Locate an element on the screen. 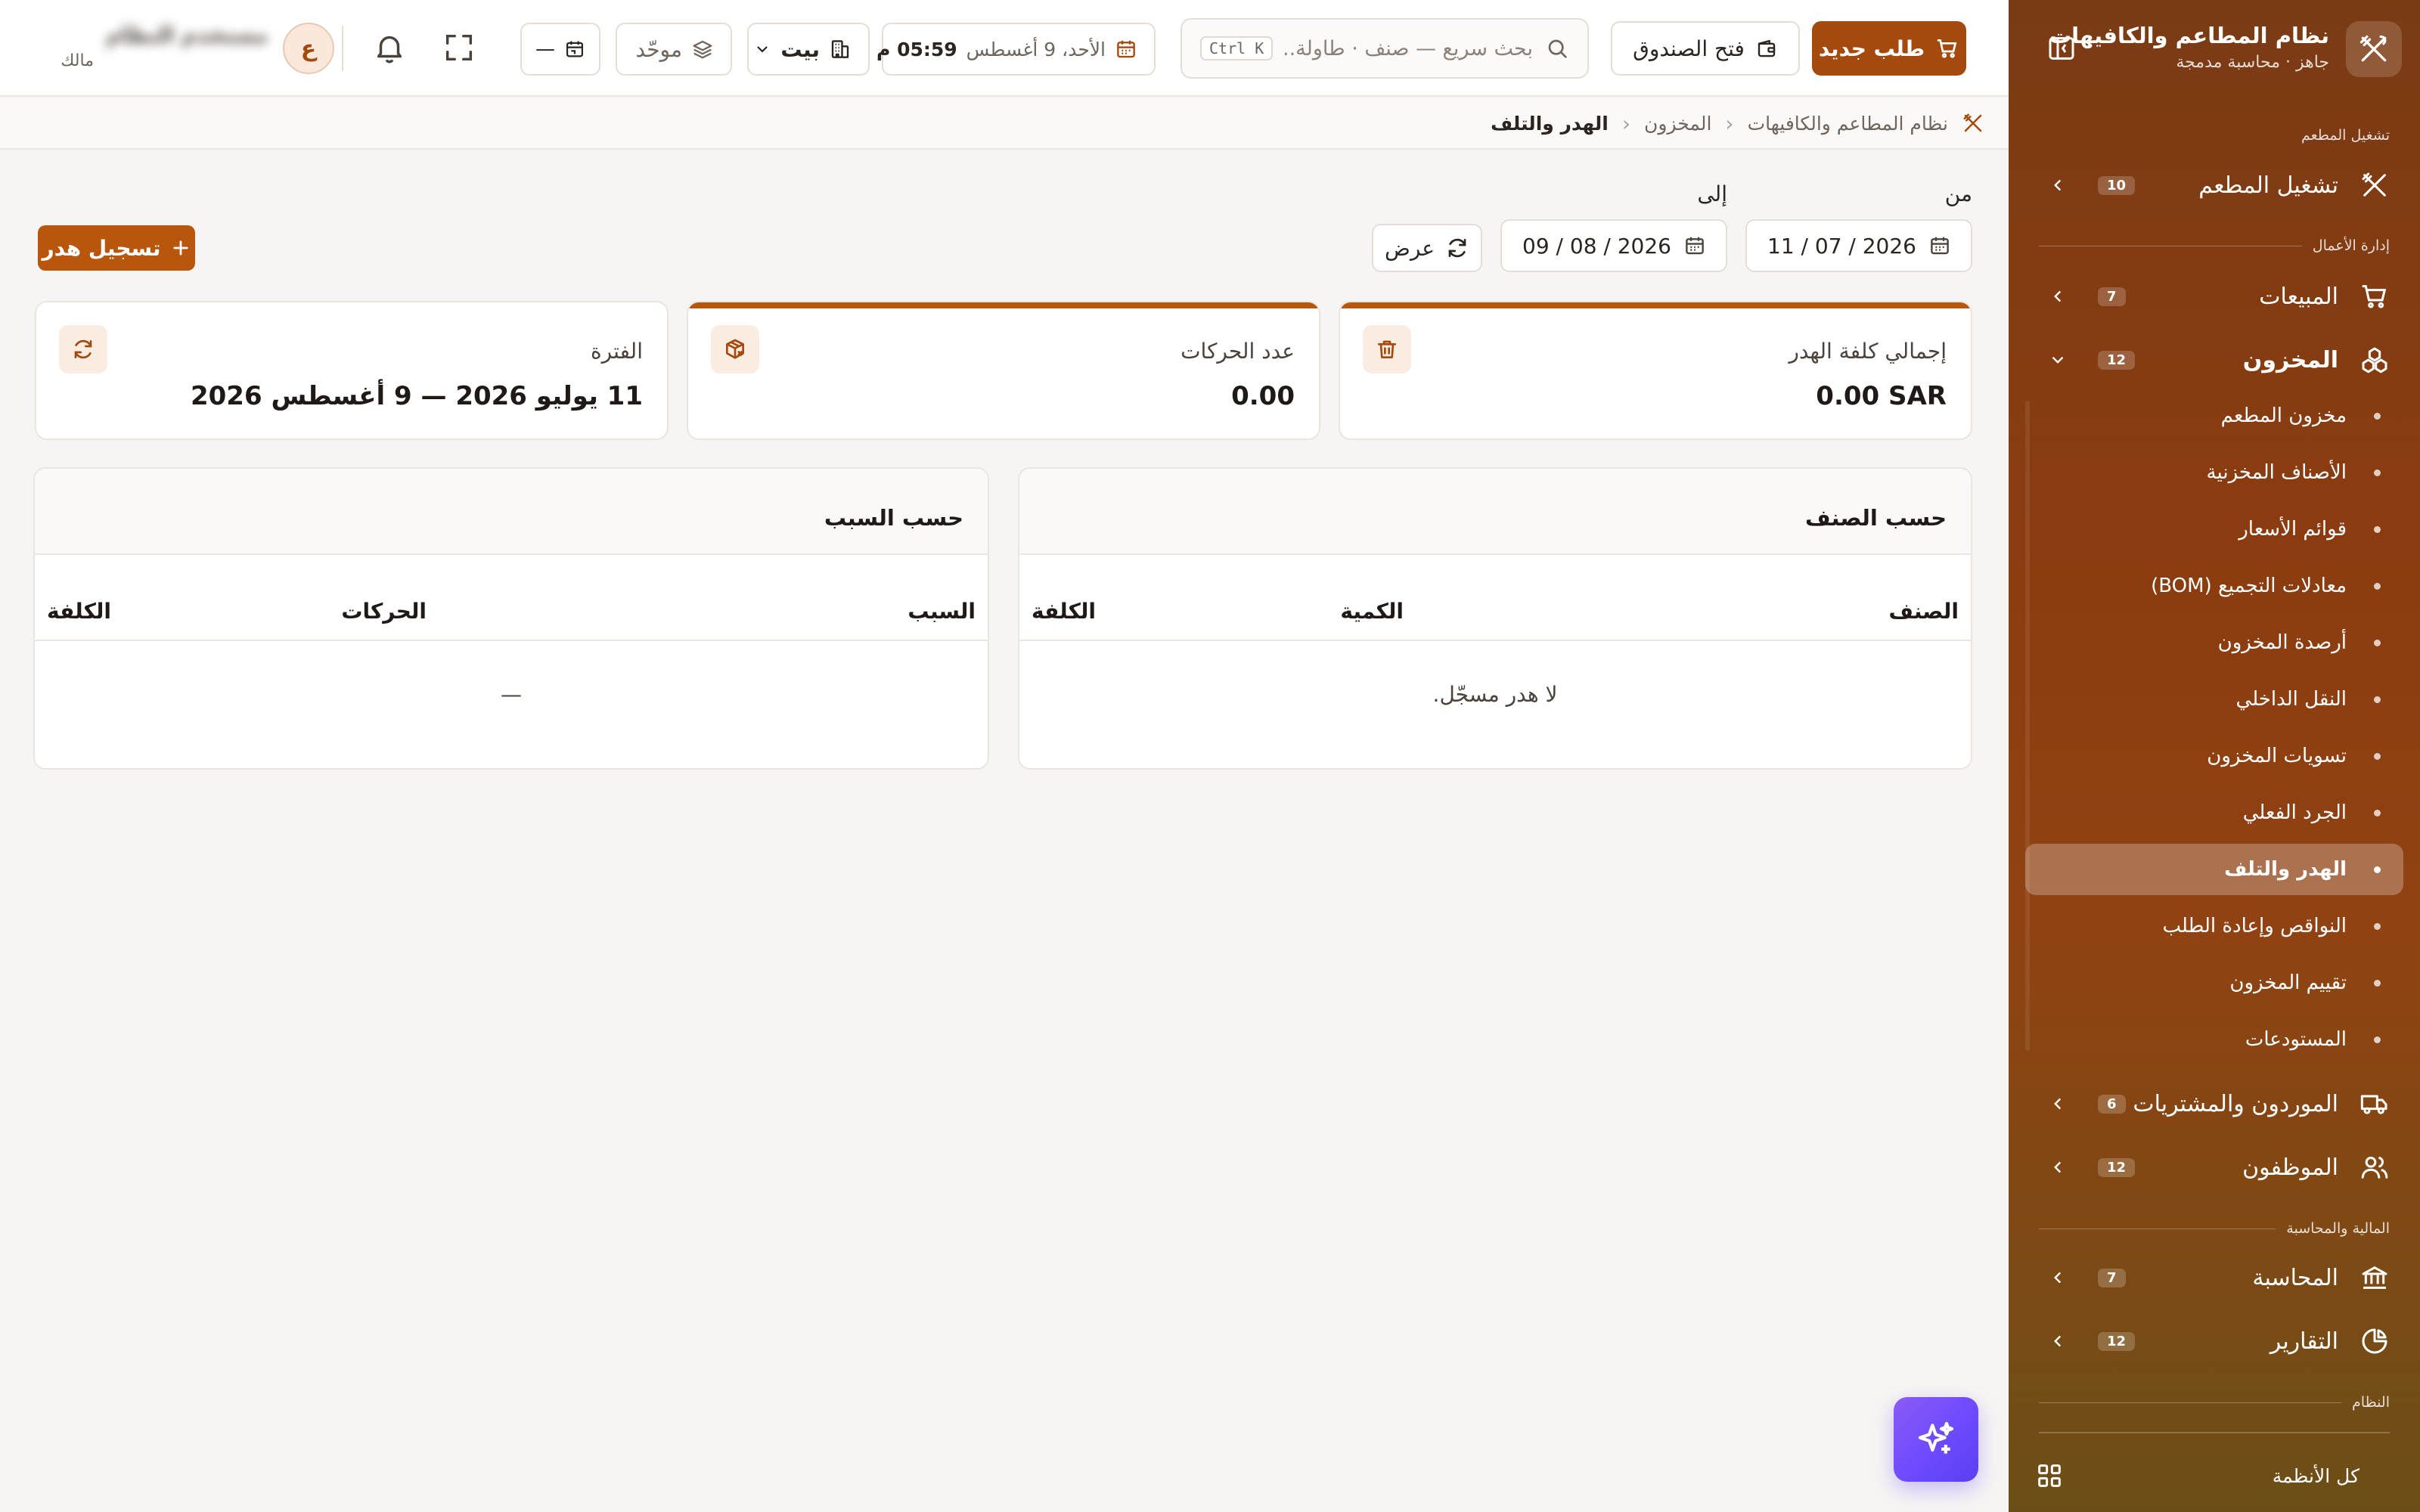 The width and height of the screenshot is (2420, 1512). pie-chart-icon is located at coordinates (2375, 1341).